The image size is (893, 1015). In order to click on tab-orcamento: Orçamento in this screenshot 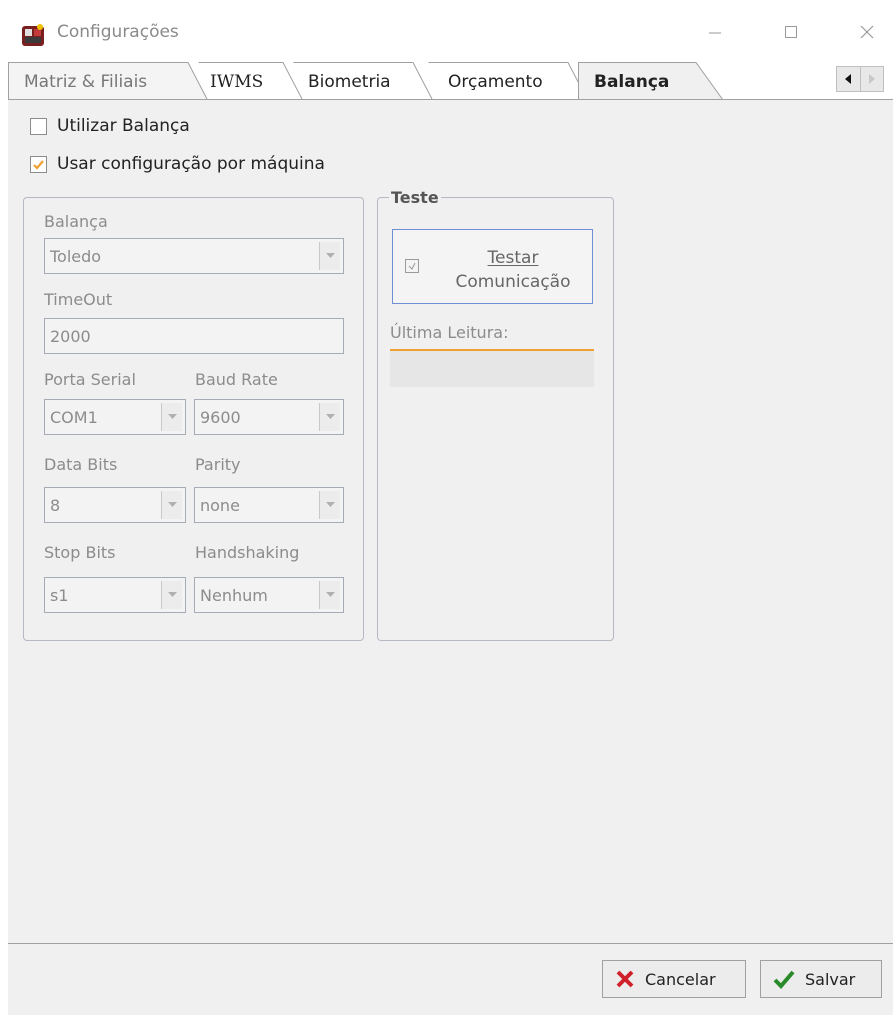, I will do `click(508, 81)`.